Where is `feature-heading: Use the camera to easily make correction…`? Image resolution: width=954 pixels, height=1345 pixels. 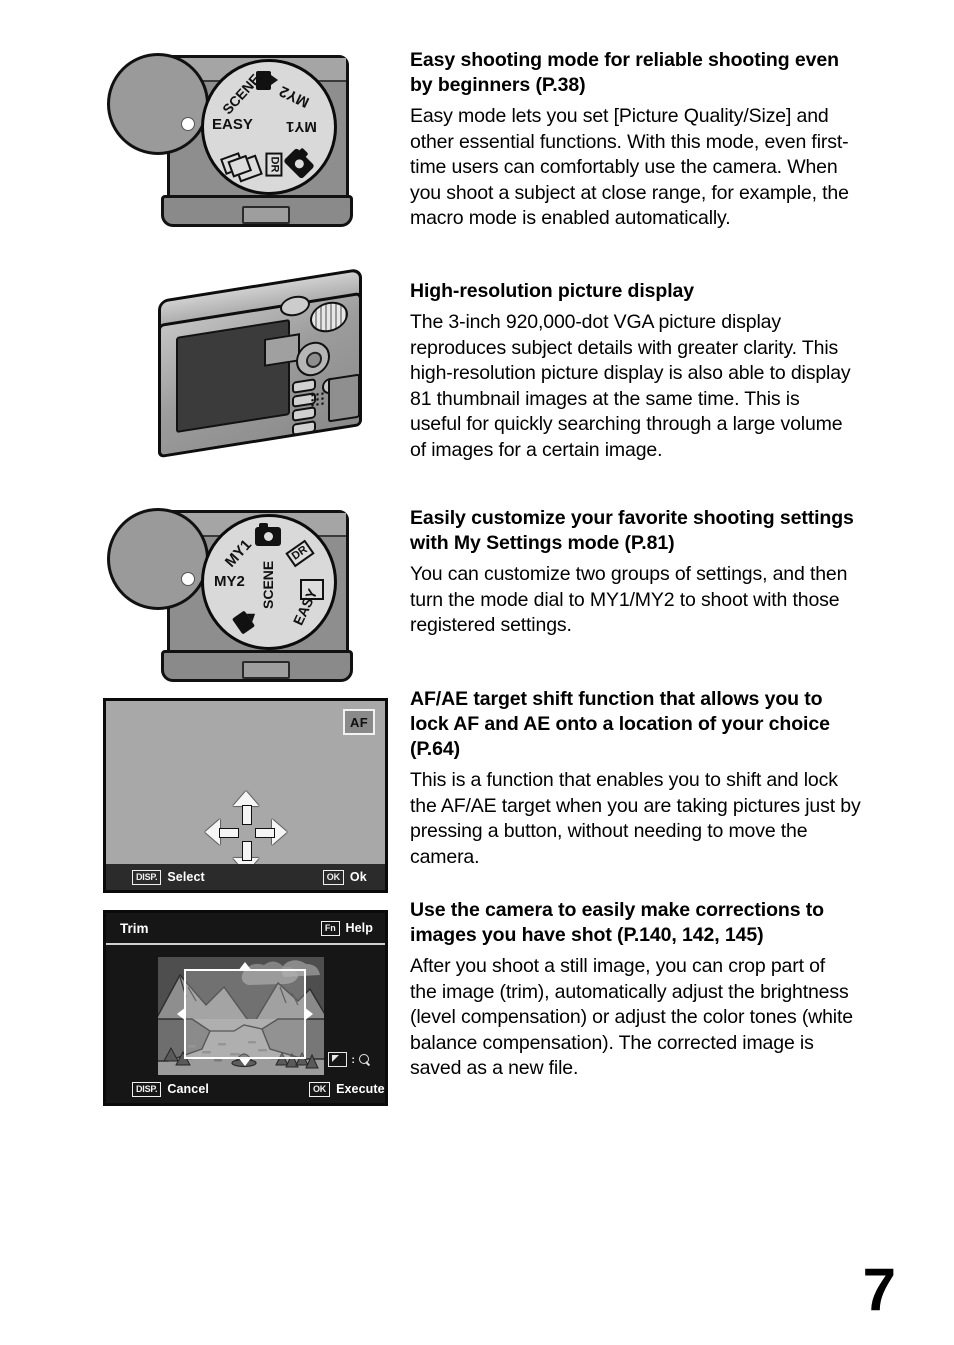 feature-heading: Use the camera to easily make correction… is located at coordinates (617, 922).